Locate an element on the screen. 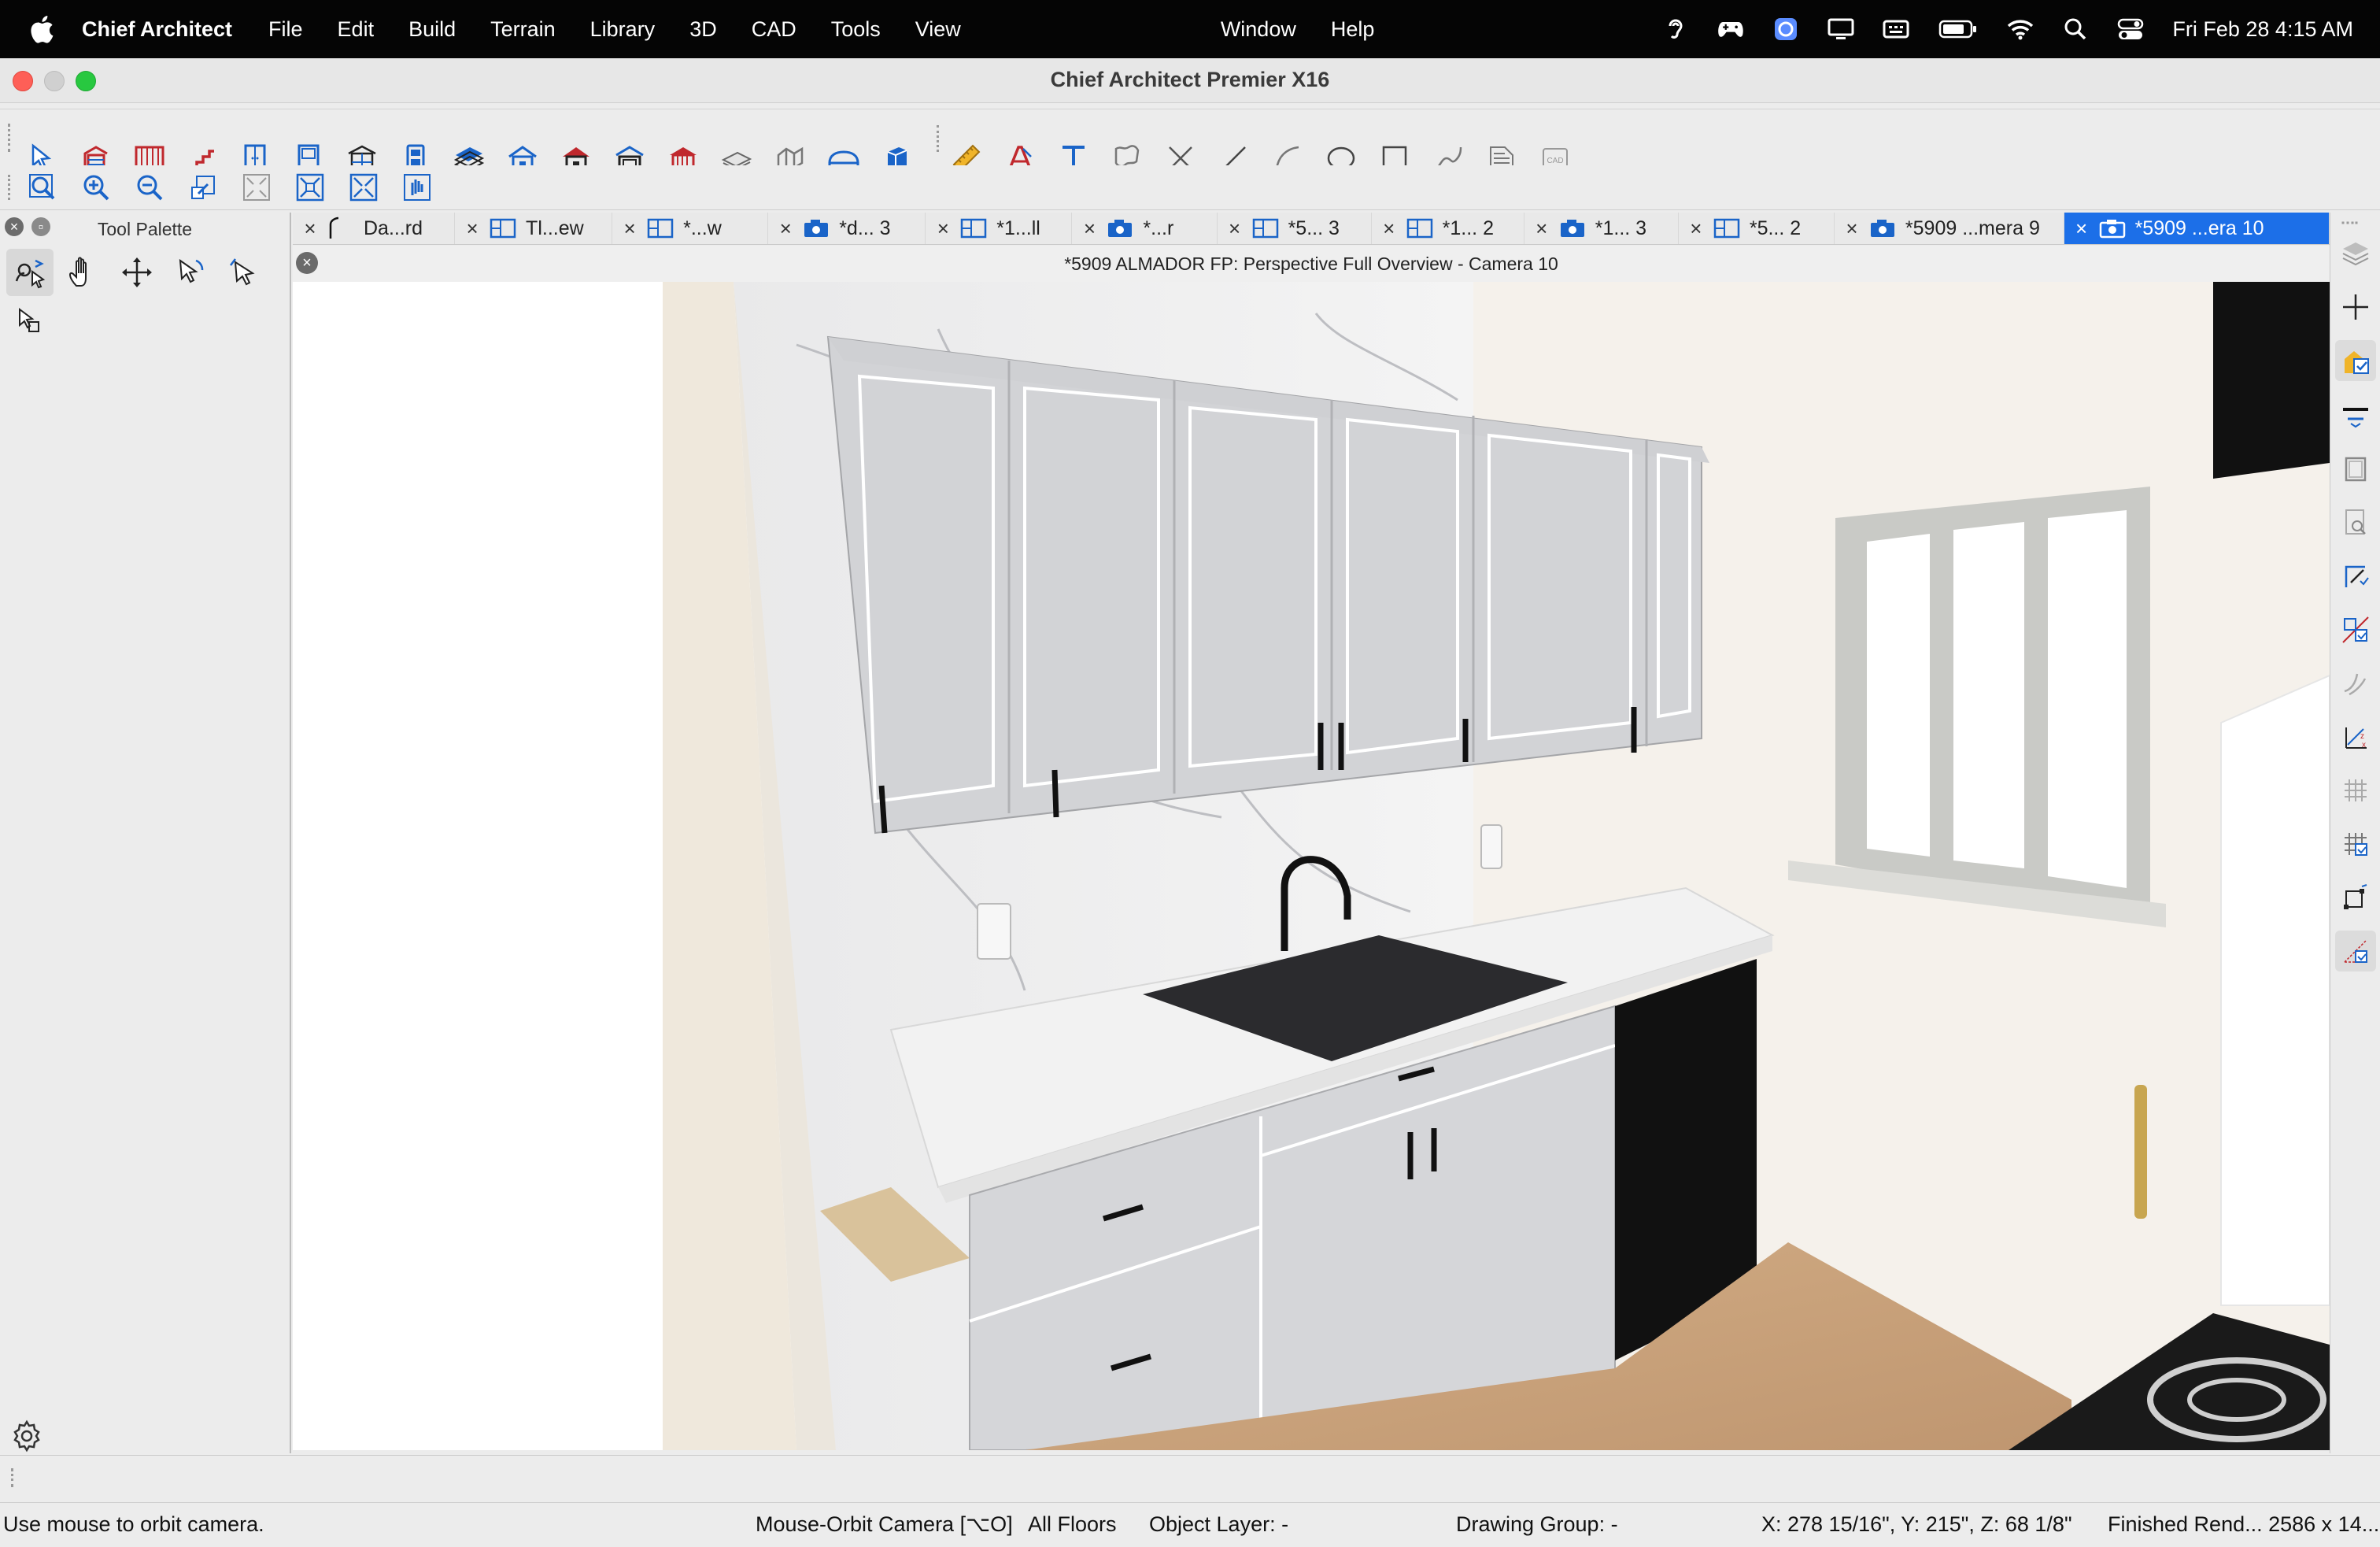 The height and width of the screenshot is (1547, 2380). wall-outlet is located at coordinates (994, 931).